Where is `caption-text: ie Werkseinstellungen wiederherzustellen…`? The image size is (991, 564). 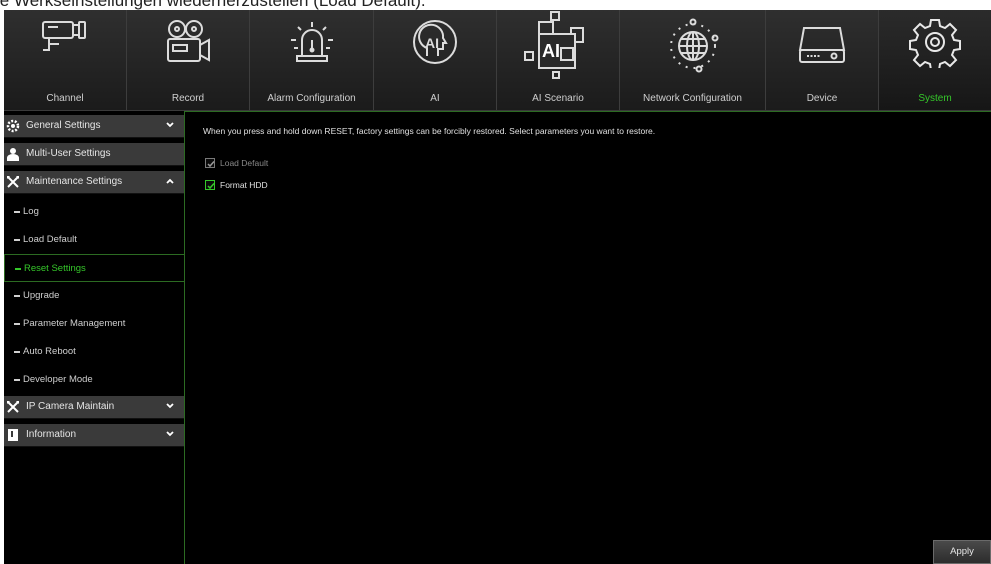
caption-text: ie Werkseinstellungen wiederherzustellen… is located at coordinates (213, 5).